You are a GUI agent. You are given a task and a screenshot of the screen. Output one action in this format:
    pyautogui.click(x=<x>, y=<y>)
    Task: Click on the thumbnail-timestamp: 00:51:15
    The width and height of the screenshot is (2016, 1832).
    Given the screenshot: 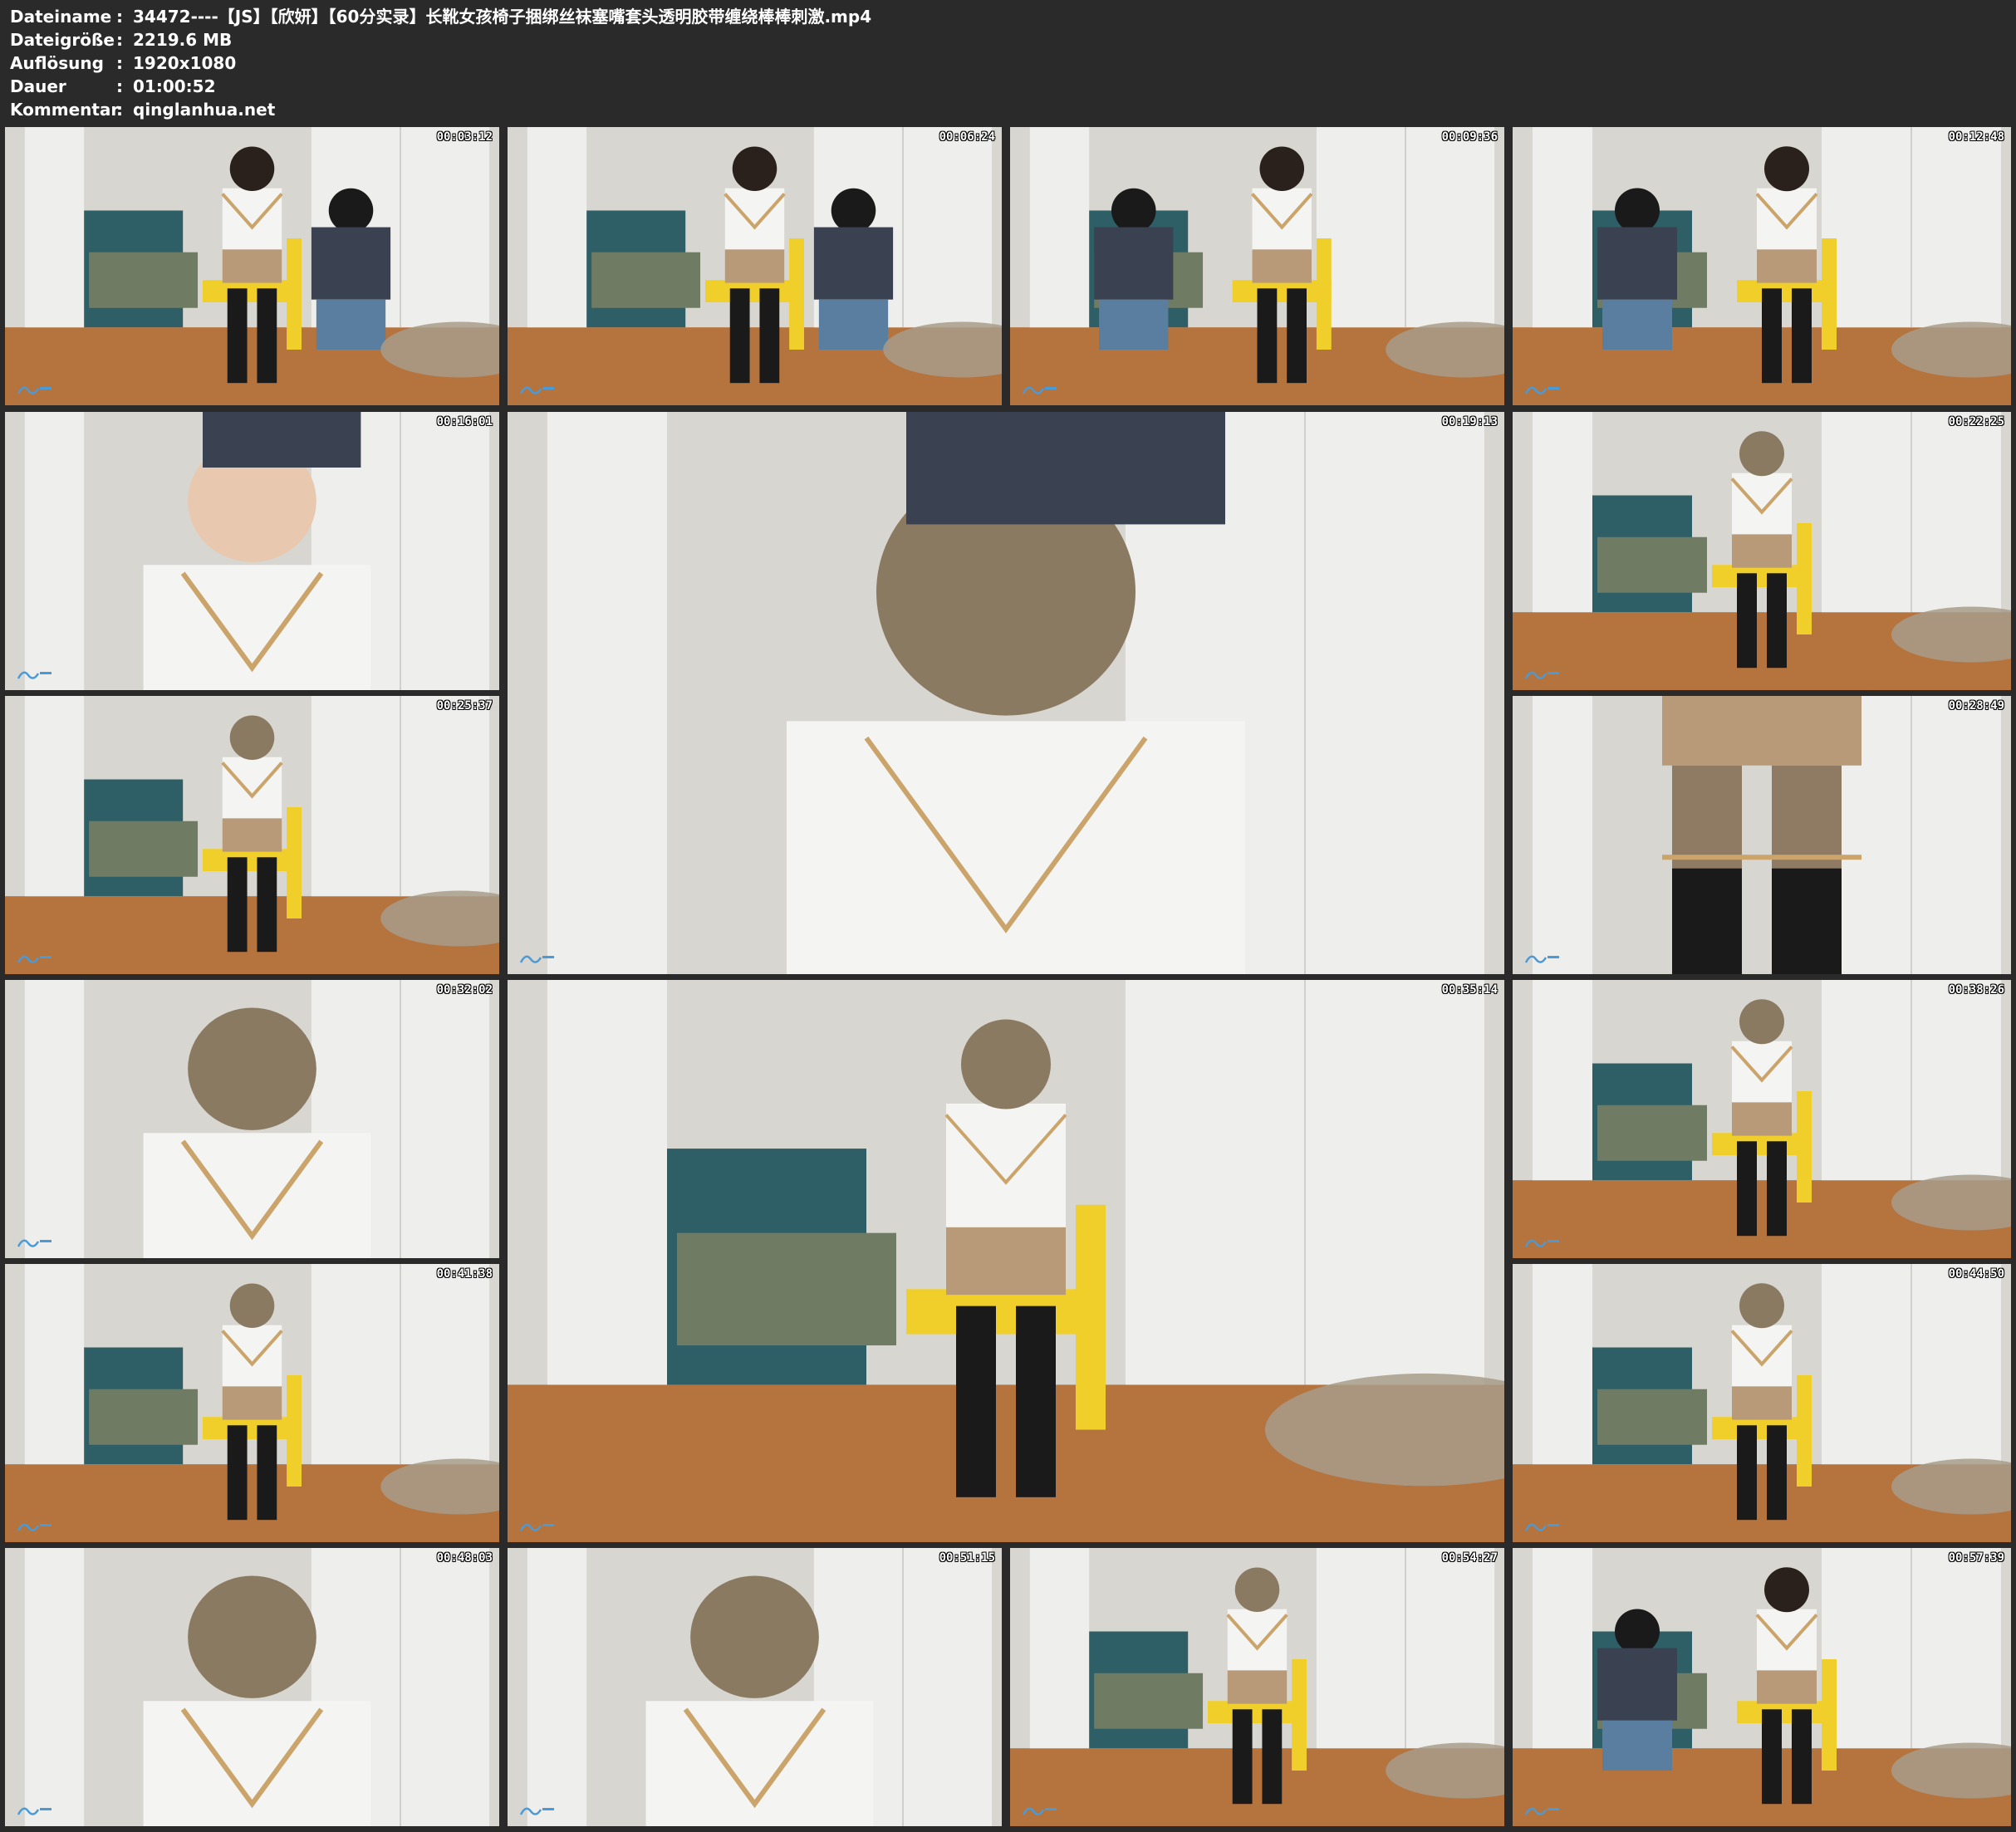 What is the action you would take?
    pyautogui.click(x=967, y=1558)
    